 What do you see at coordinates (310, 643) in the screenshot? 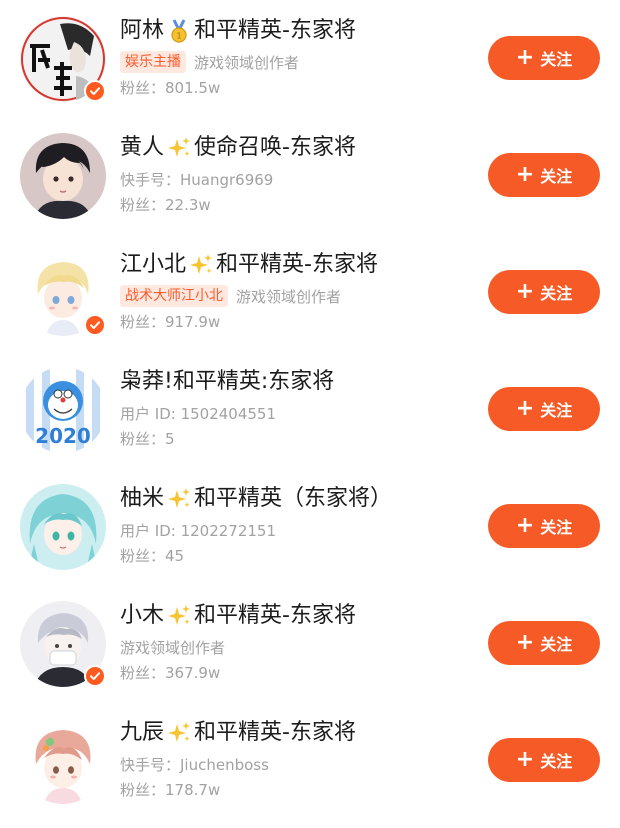
I see `user-row: 小木 和平精英-东家将 游戏领域创作者 粉丝：367.9w + 关注` at bounding box center [310, 643].